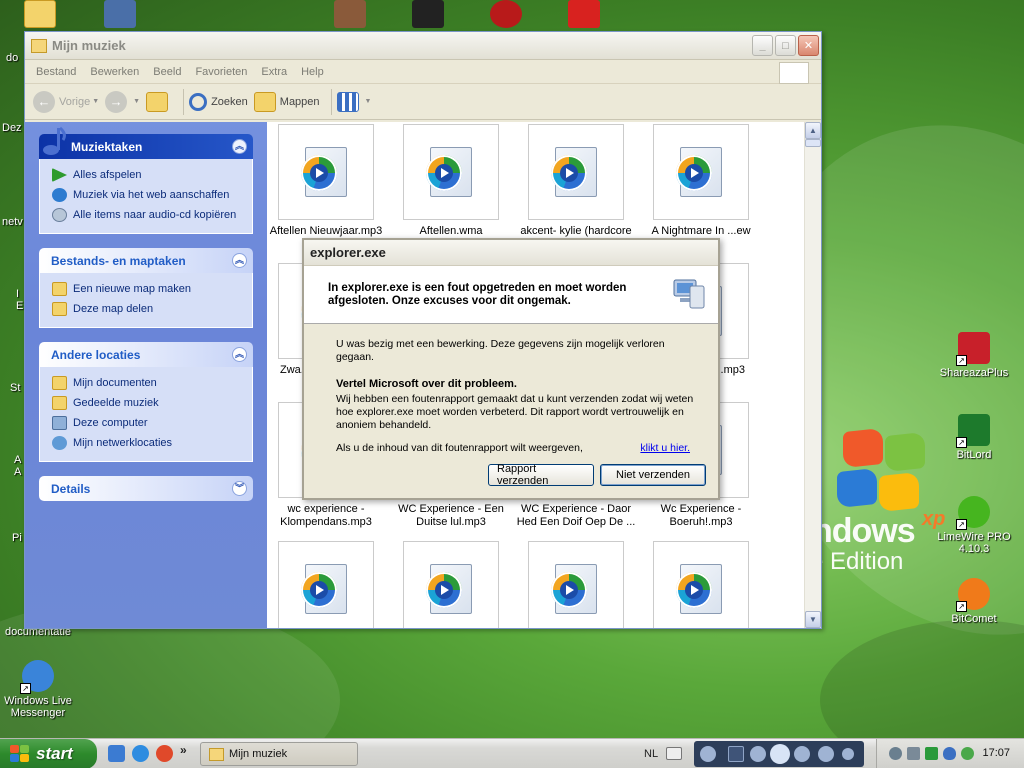  I want to click on place-network: Mijn netwerklocaties, so click(147, 443).